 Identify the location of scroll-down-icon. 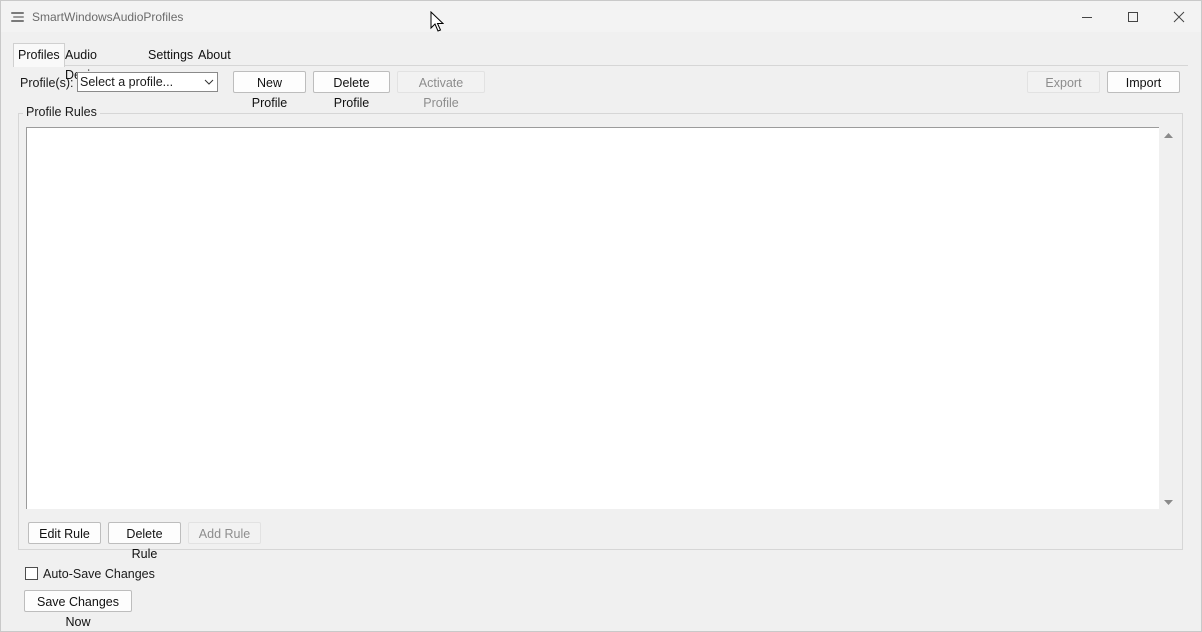
(1168, 502).